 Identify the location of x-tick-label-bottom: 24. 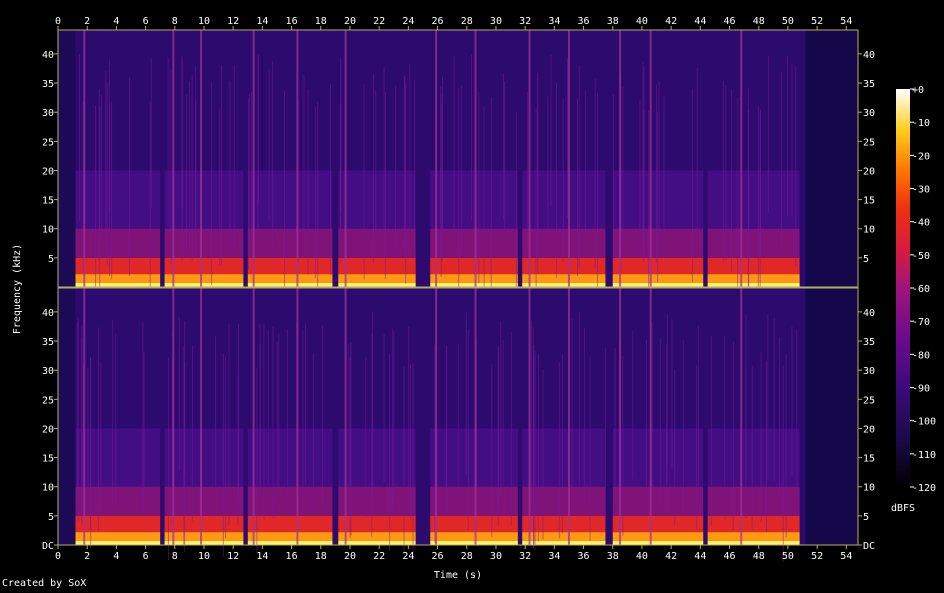
(408, 556).